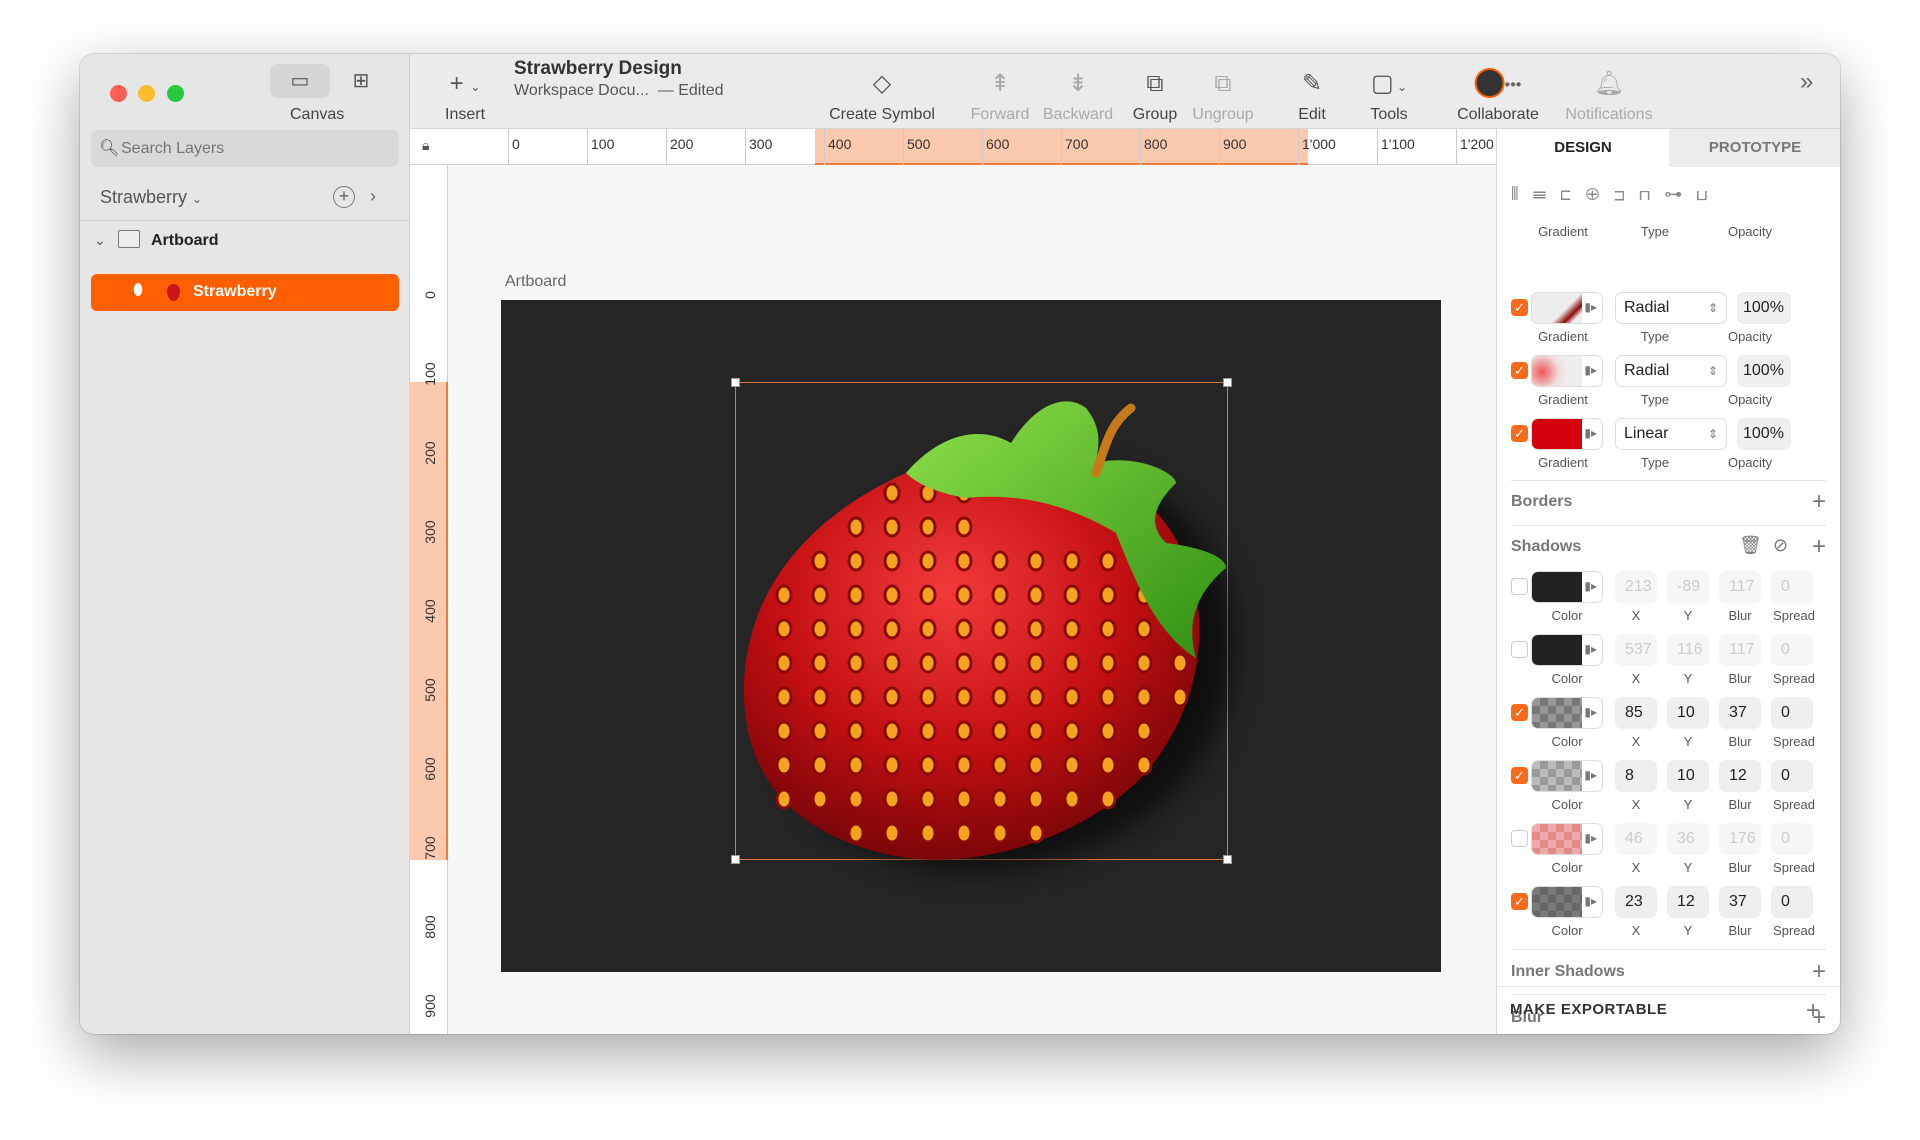 Image resolution: width=1920 pixels, height=1140 pixels. I want to click on align-top-icon: ⊓, so click(1651, 194).